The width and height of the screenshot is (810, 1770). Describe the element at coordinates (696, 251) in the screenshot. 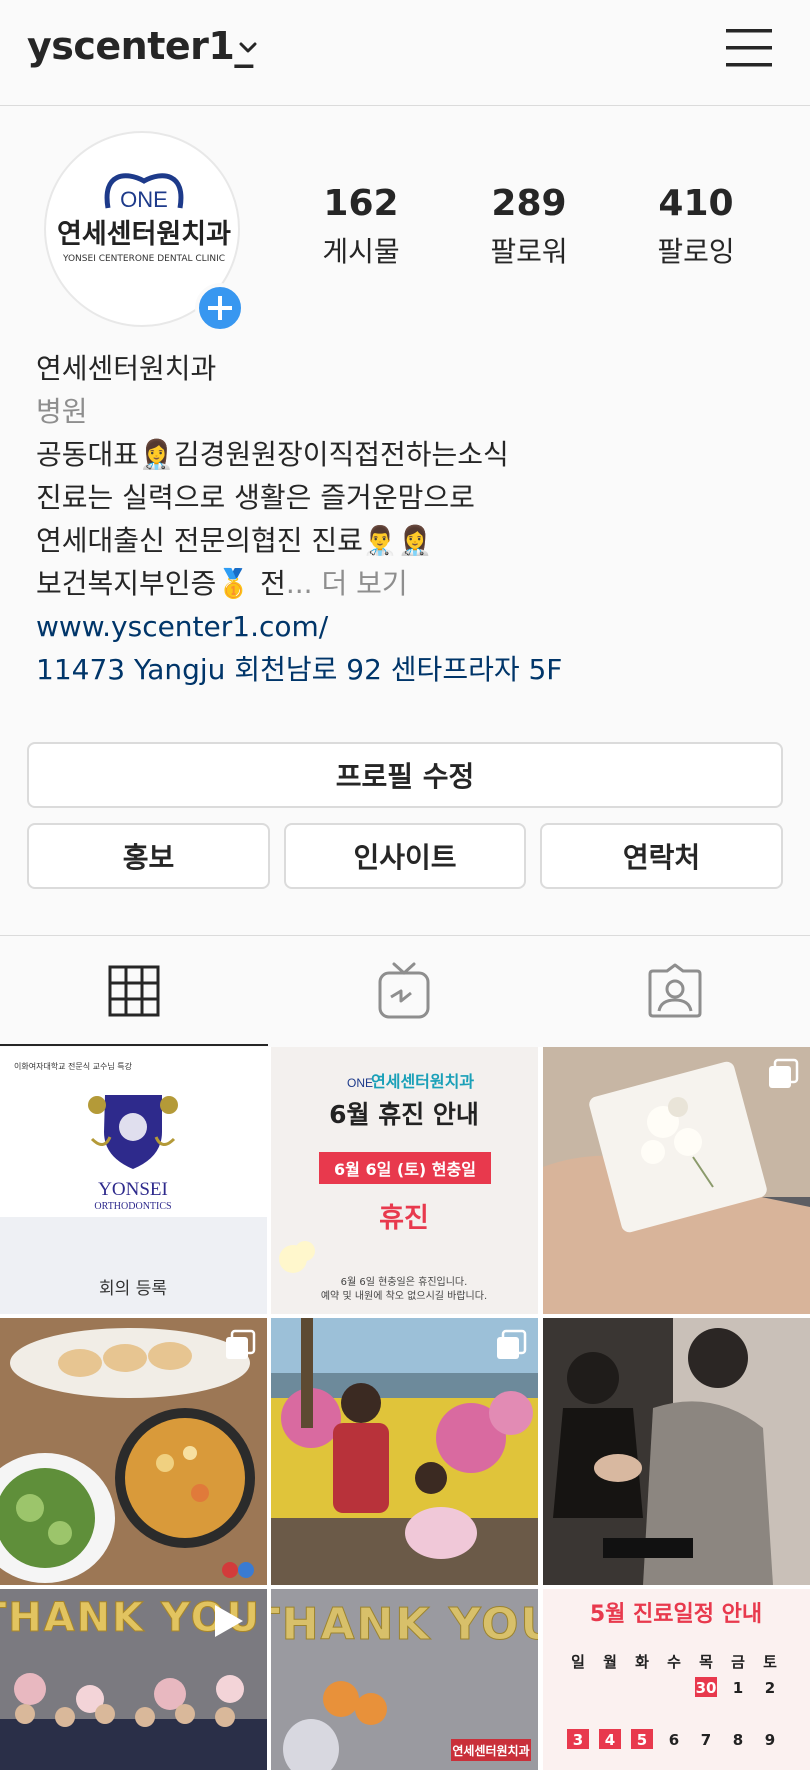

I see `following-label: 팔로잉` at that location.